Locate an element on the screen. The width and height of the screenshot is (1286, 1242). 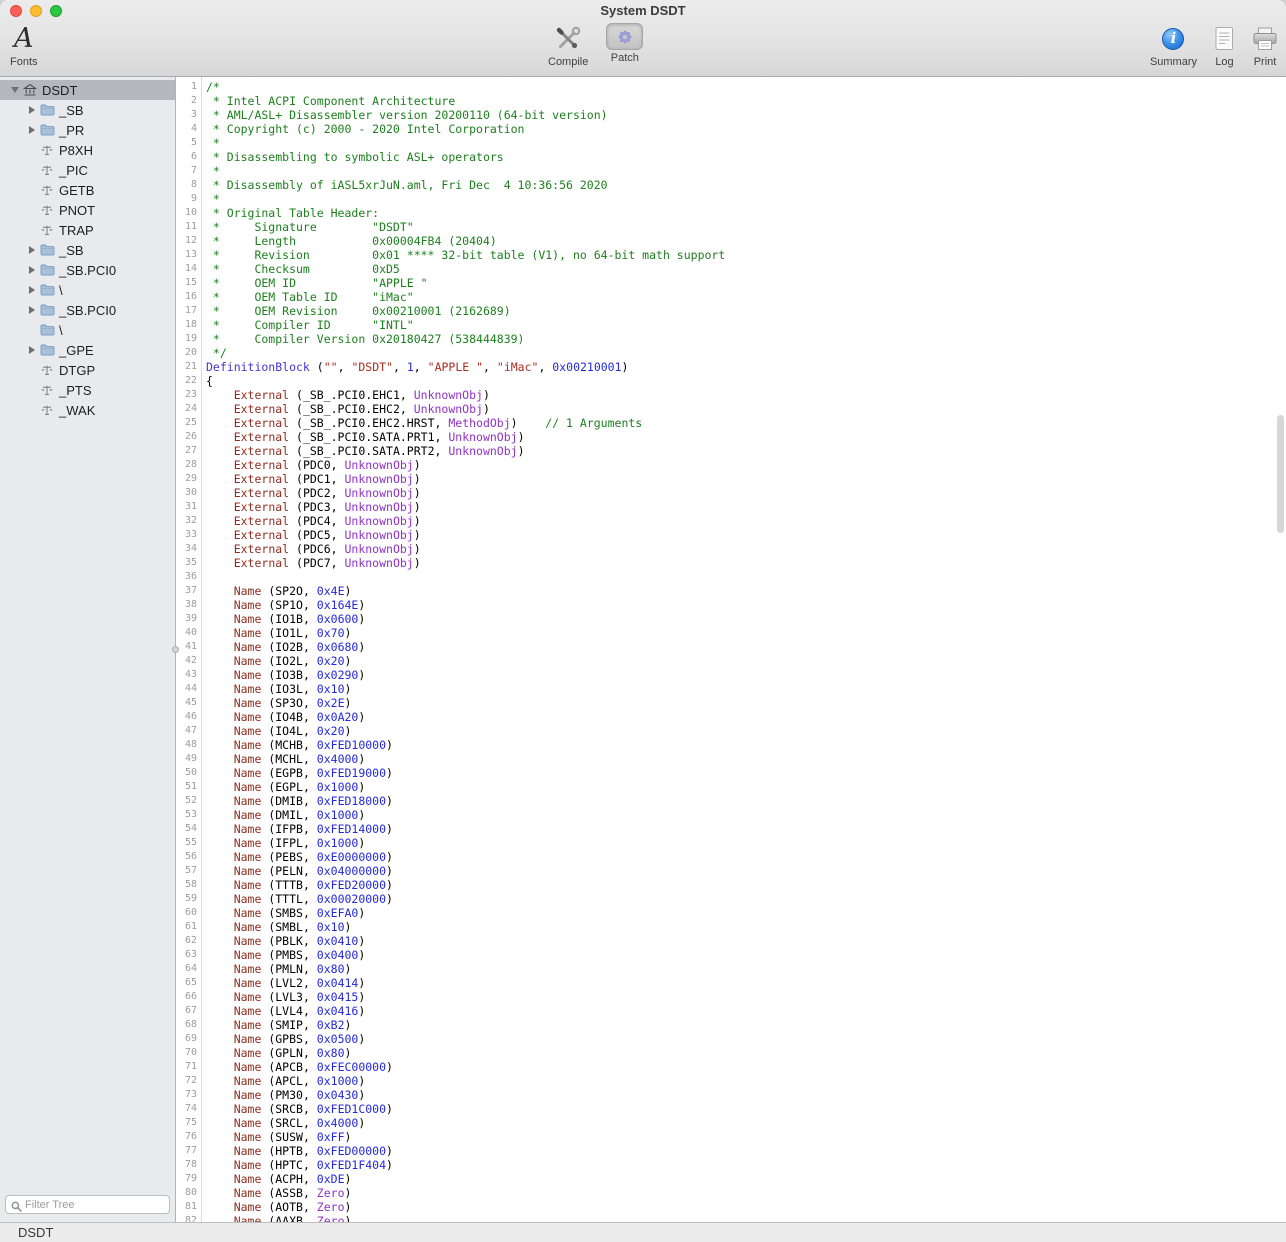
line-number: 1 is located at coordinates (193, 86).